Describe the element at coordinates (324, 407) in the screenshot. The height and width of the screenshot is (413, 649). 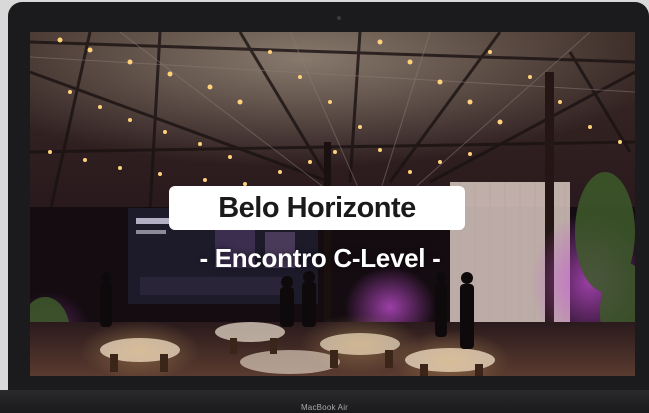
I see `device-model-label: MacBook Air` at that location.